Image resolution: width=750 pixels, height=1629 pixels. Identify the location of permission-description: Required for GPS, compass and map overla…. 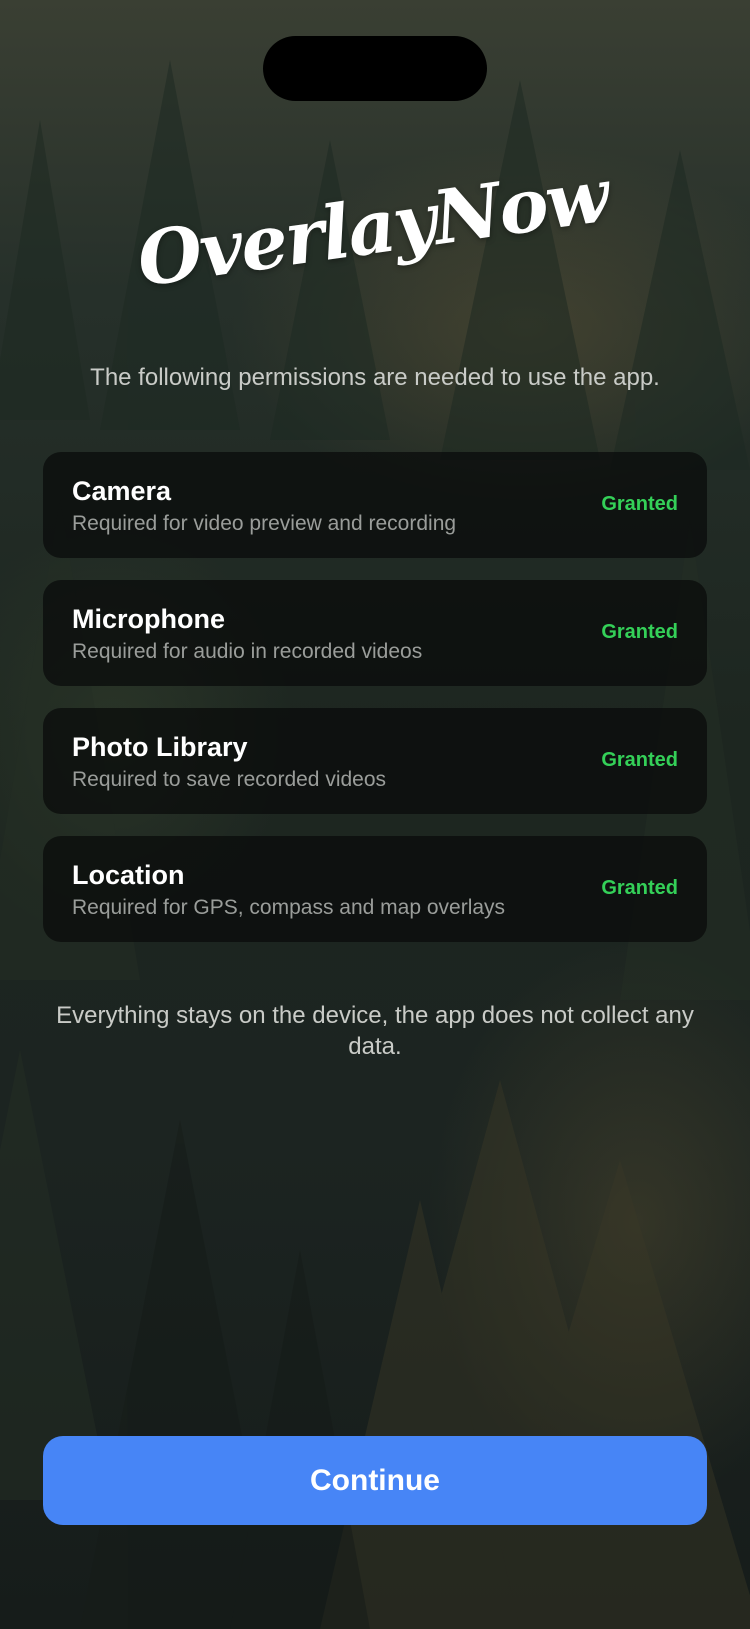
(289, 907).